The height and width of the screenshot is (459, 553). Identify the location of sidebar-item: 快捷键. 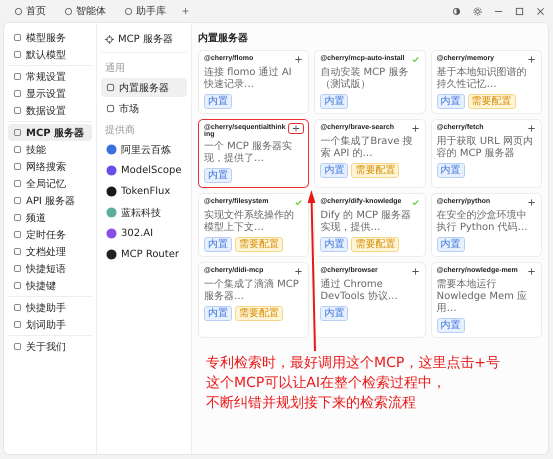
(50, 285).